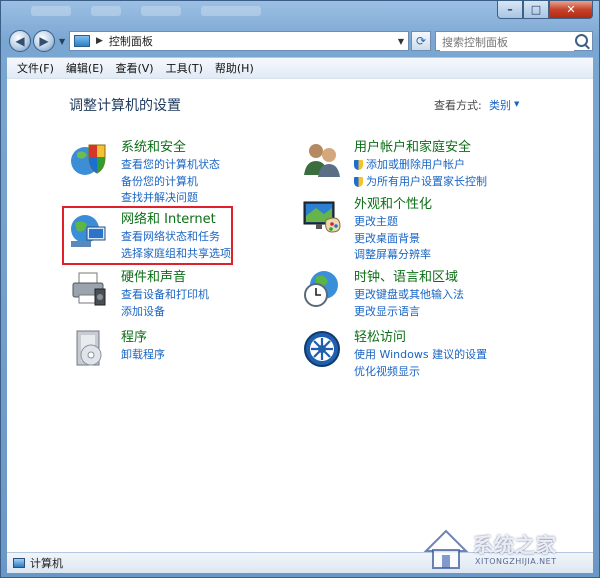  I want to click on category-link: 更改桌面背景, so click(393, 239).